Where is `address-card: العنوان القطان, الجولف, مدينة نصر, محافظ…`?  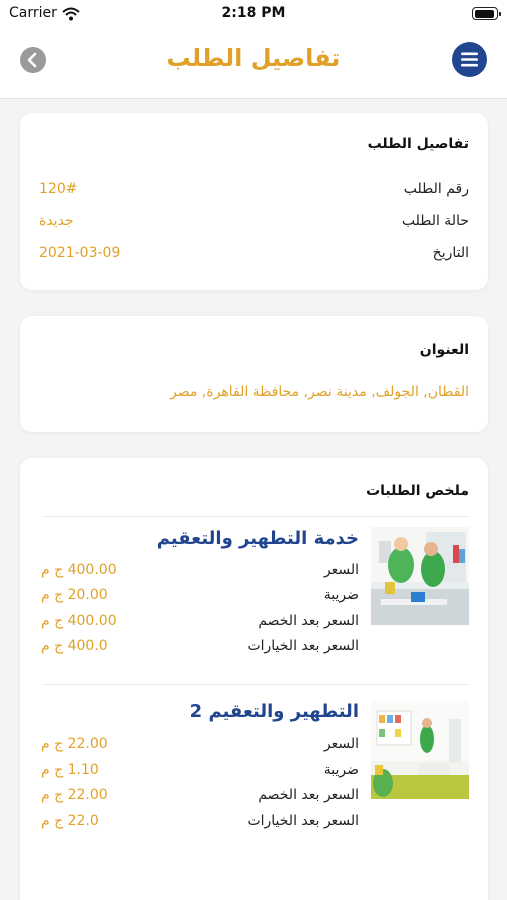 address-card: العنوان القطان, الجولف, مدينة نصر, محافظ… is located at coordinates (254, 374).